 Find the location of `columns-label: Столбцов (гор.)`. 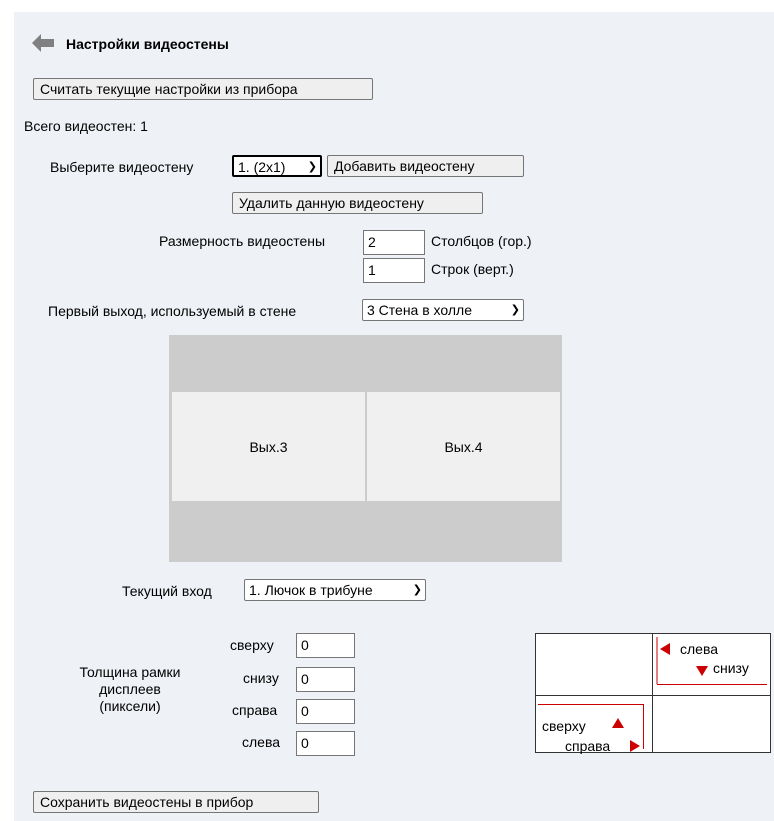

columns-label: Столбцов (гор.) is located at coordinates (481, 241).